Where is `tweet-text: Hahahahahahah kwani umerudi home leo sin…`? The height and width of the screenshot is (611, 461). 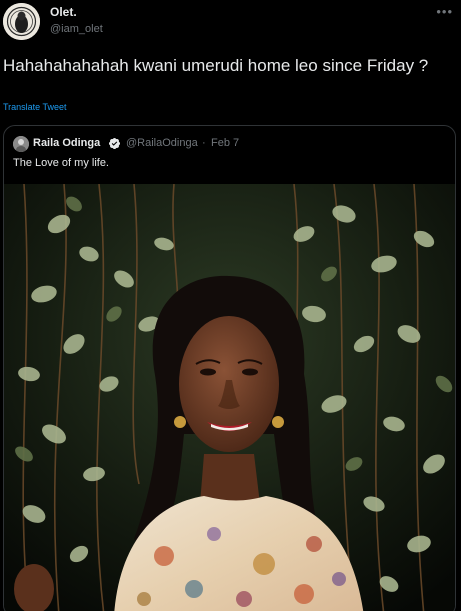 tweet-text: Hahahahahahah kwani umerudi home leo sin… is located at coordinates (216, 65).